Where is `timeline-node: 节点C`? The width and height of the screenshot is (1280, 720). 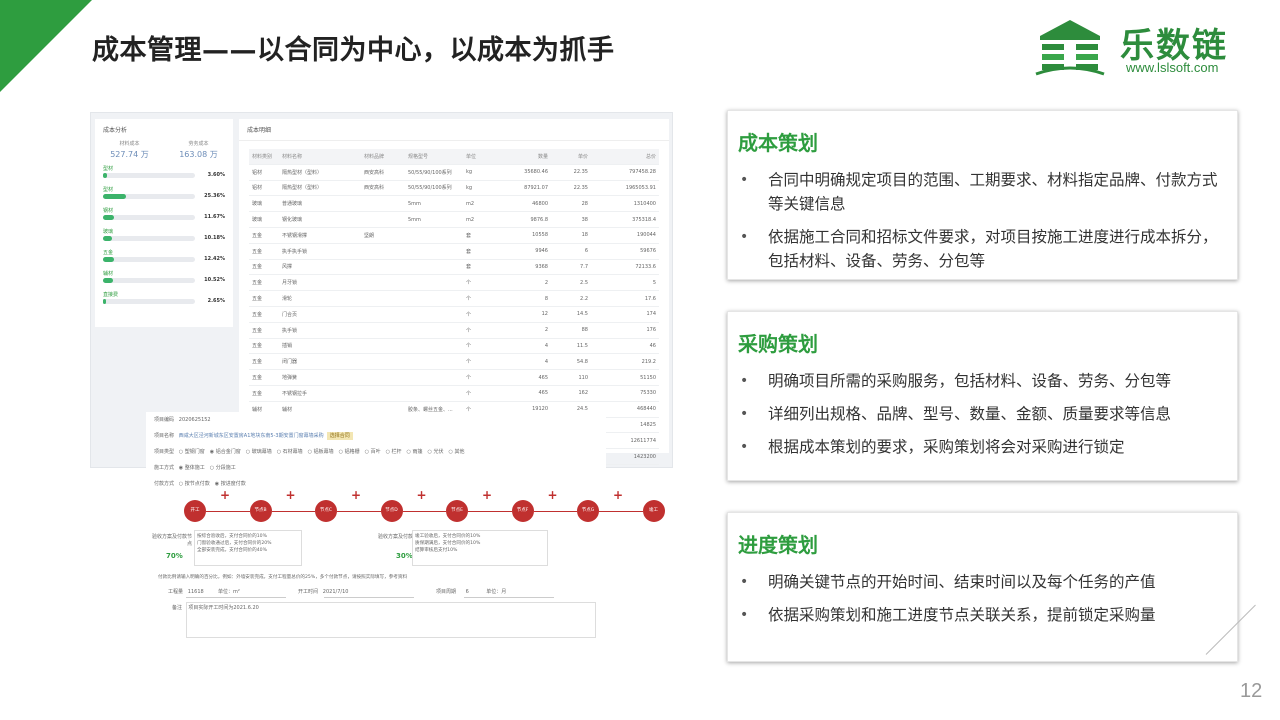 timeline-node: 节点C is located at coordinates (326, 511).